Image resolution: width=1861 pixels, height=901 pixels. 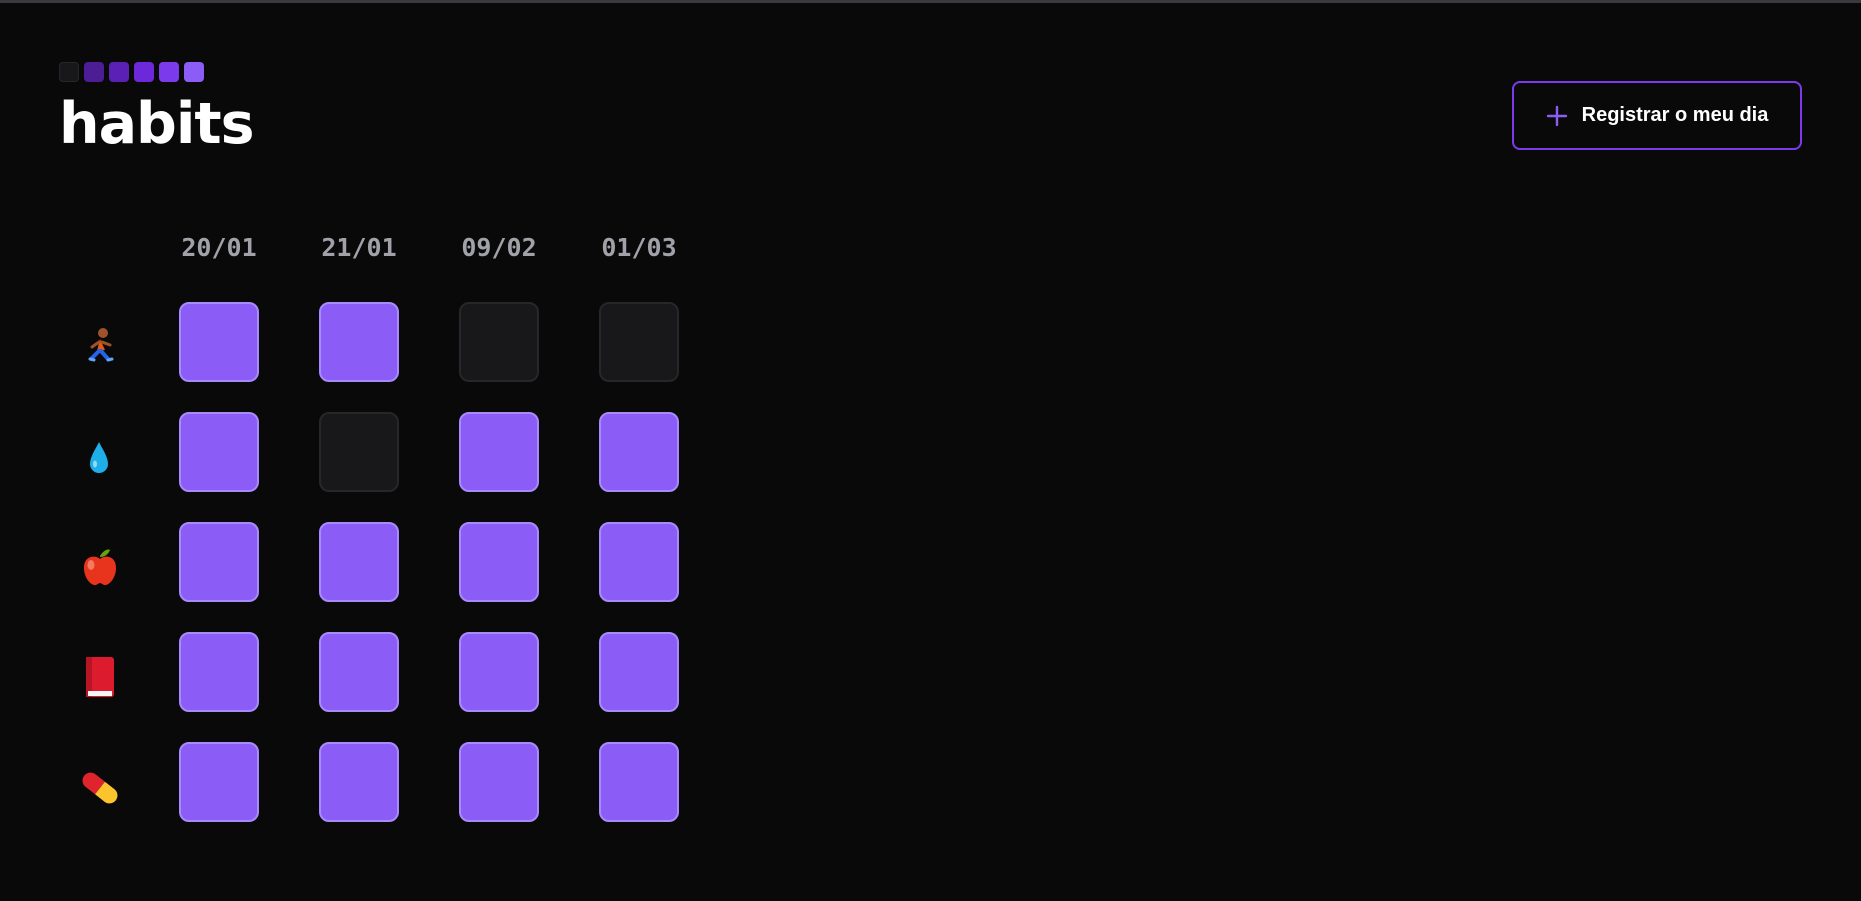 What do you see at coordinates (1556, 115) in the screenshot?
I see `plus-icon` at bounding box center [1556, 115].